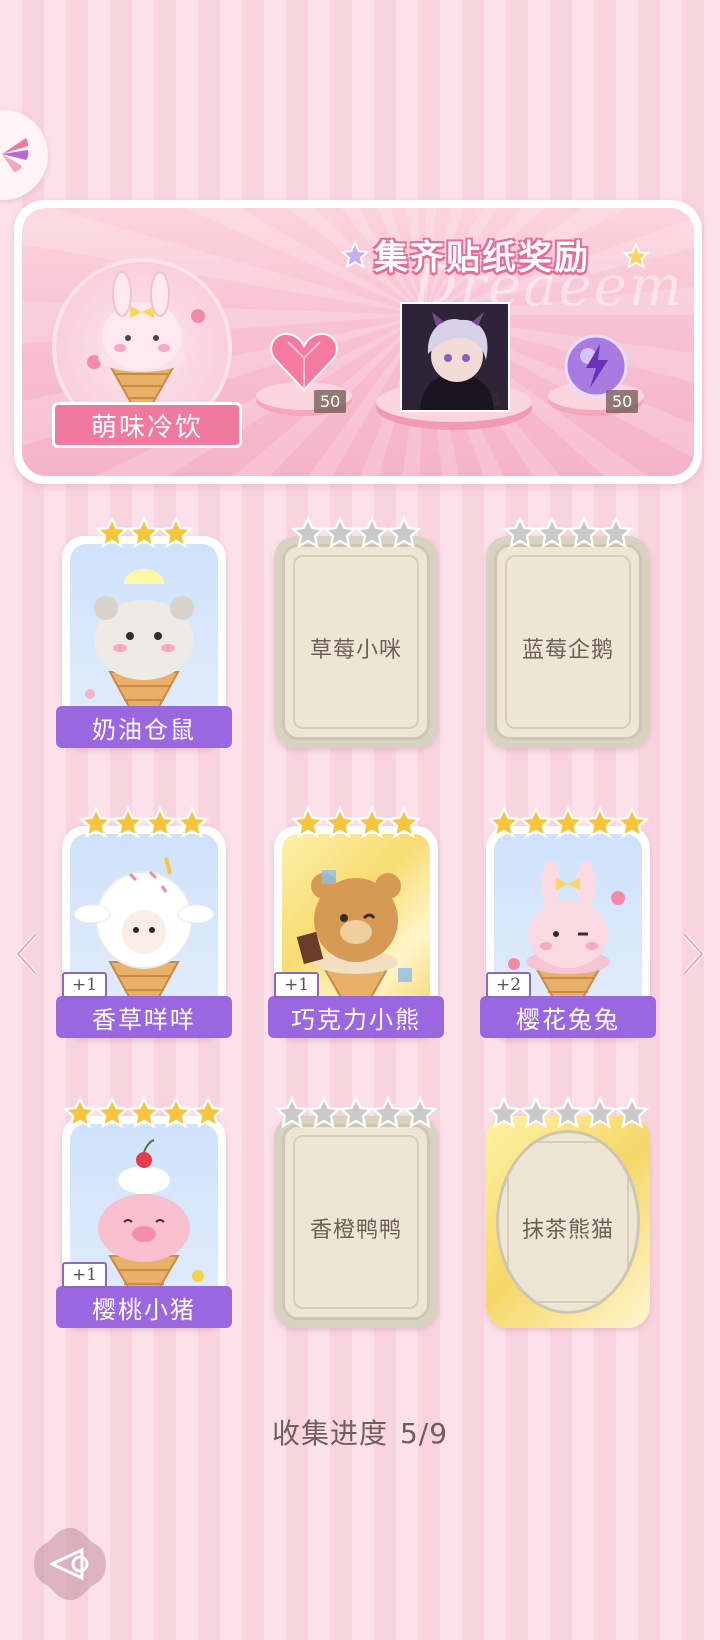  What do you see at coordinates (424, 1433) in the screenshot?
I see `progress-value: 5/9` at bounding box center [424, 1433].